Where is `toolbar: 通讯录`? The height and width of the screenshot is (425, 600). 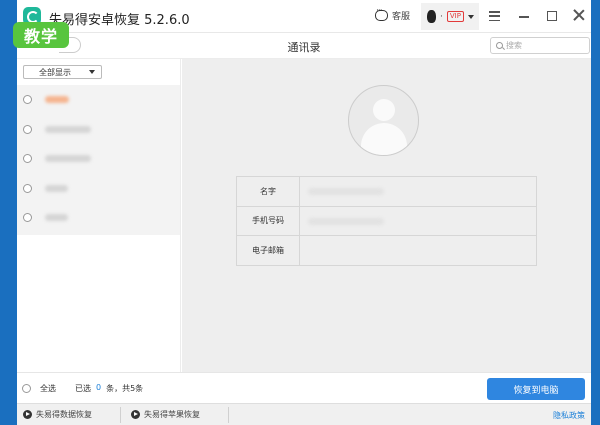
toolbar: 通讯录 is located at coordinates (304, 46).